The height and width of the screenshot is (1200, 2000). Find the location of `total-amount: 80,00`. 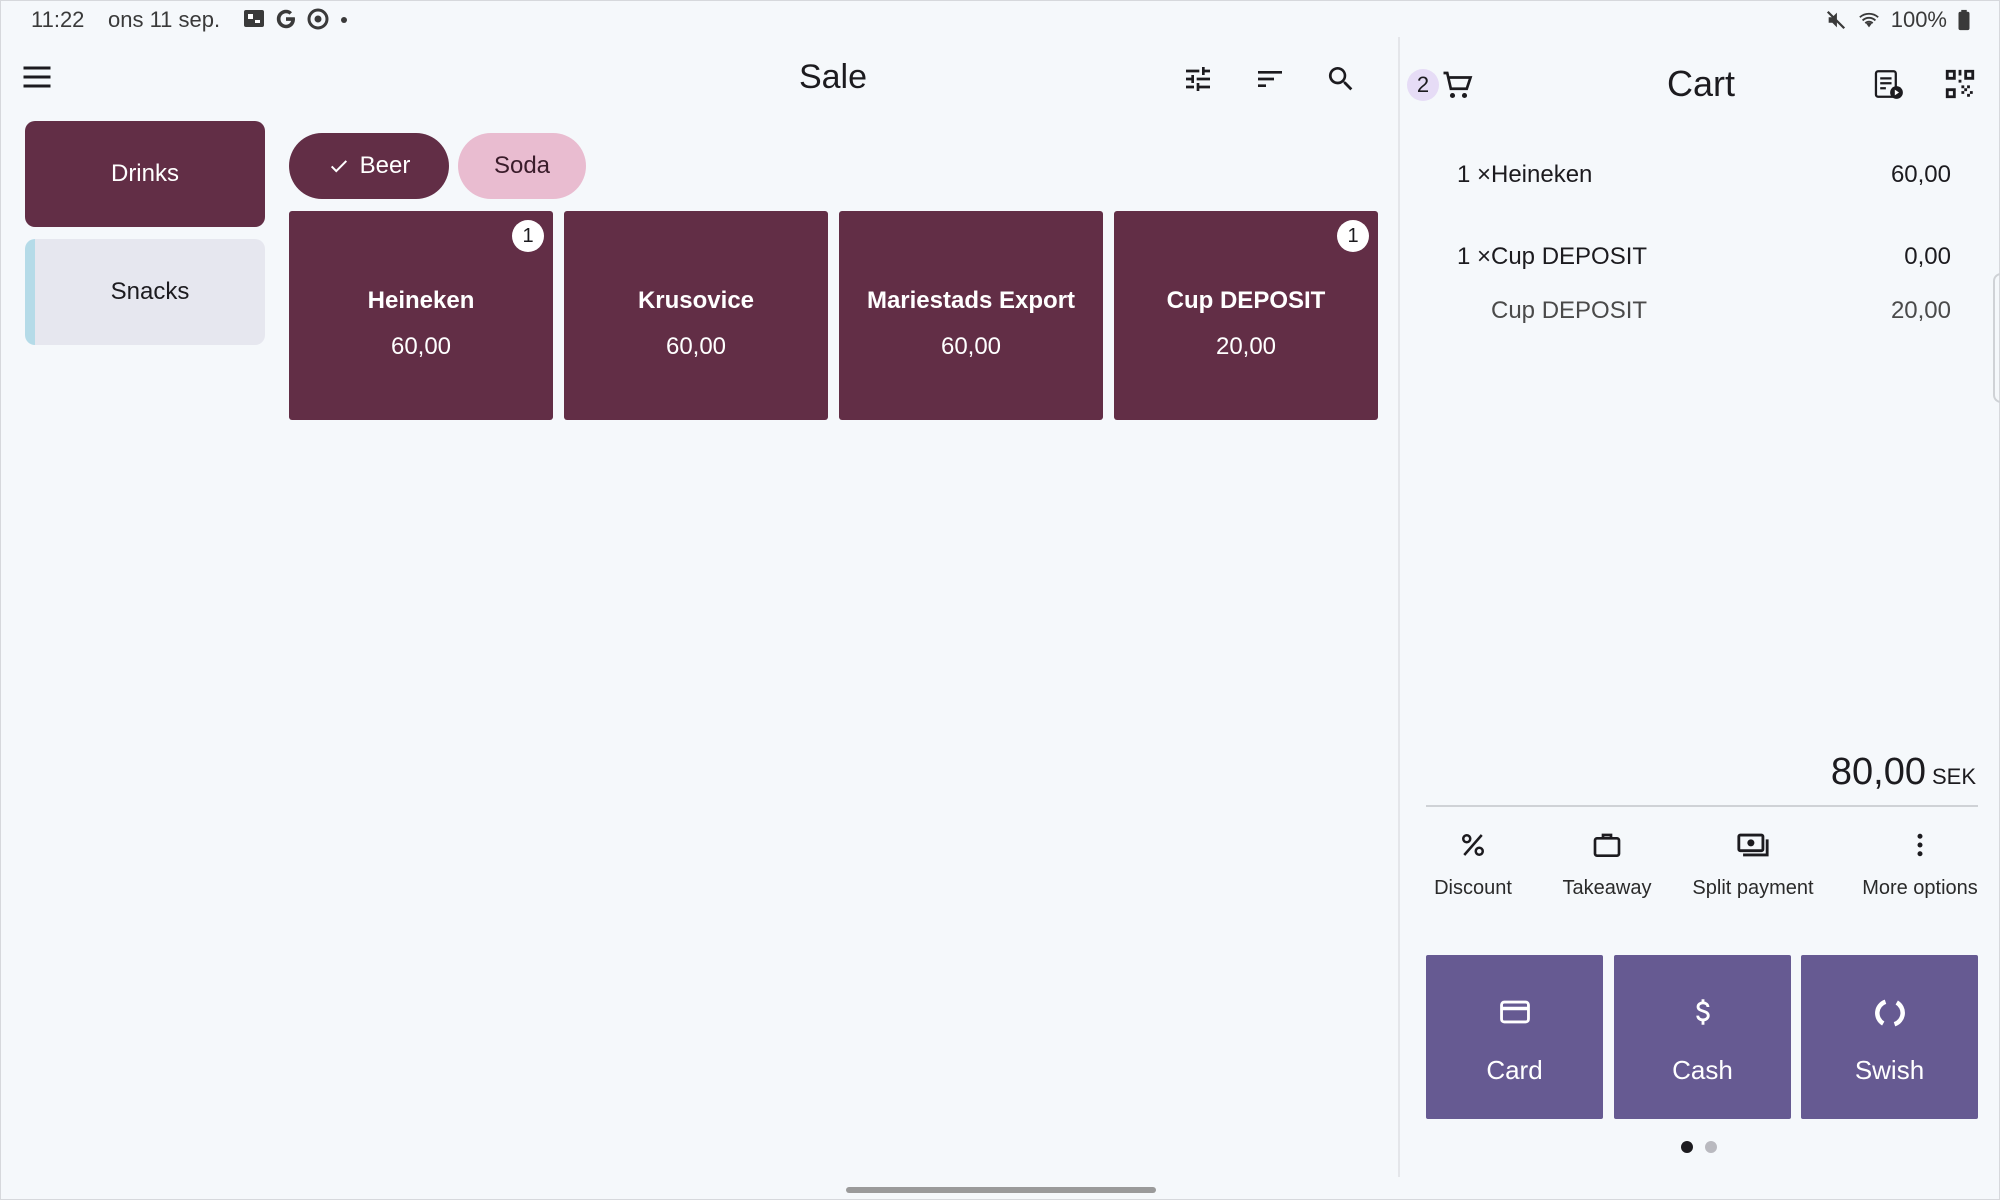

total-amount: 80,00 is located at coordinates (1878, 772).